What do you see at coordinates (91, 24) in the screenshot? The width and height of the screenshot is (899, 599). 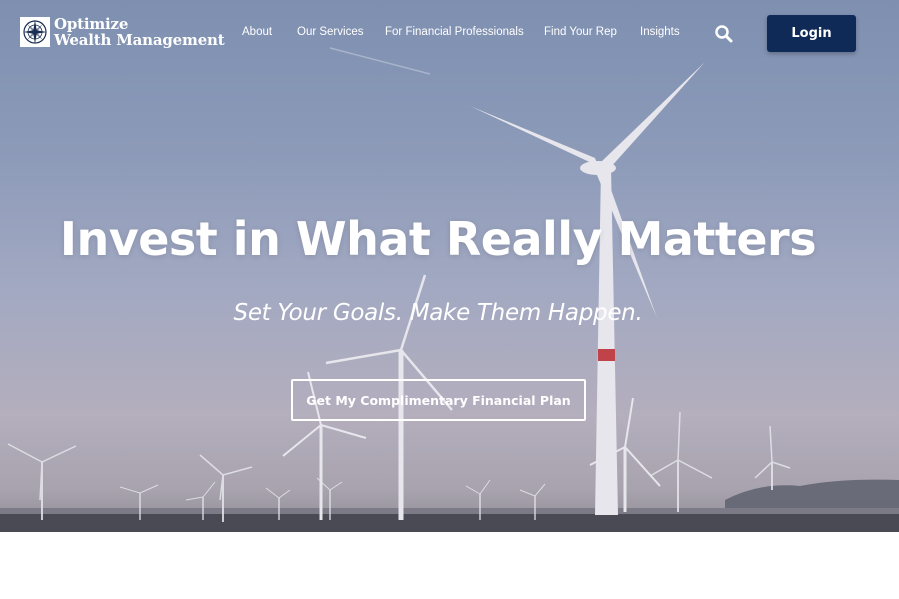 I see `brand-name-line1: Optimize` at bounding box center [91, 24].